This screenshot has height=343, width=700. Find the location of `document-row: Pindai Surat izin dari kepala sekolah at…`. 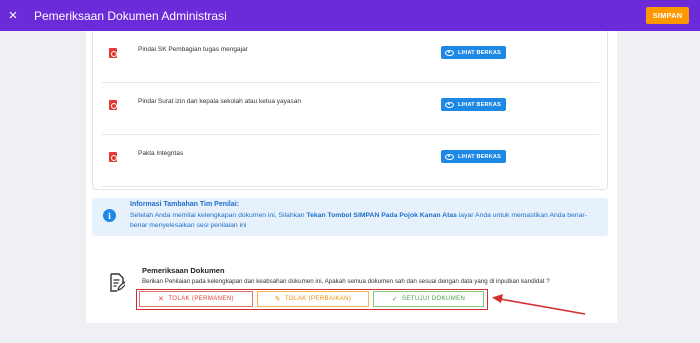

document-row: Pindai Surat izin dari kepala sekolah at… is located at coordinates (350, 109).